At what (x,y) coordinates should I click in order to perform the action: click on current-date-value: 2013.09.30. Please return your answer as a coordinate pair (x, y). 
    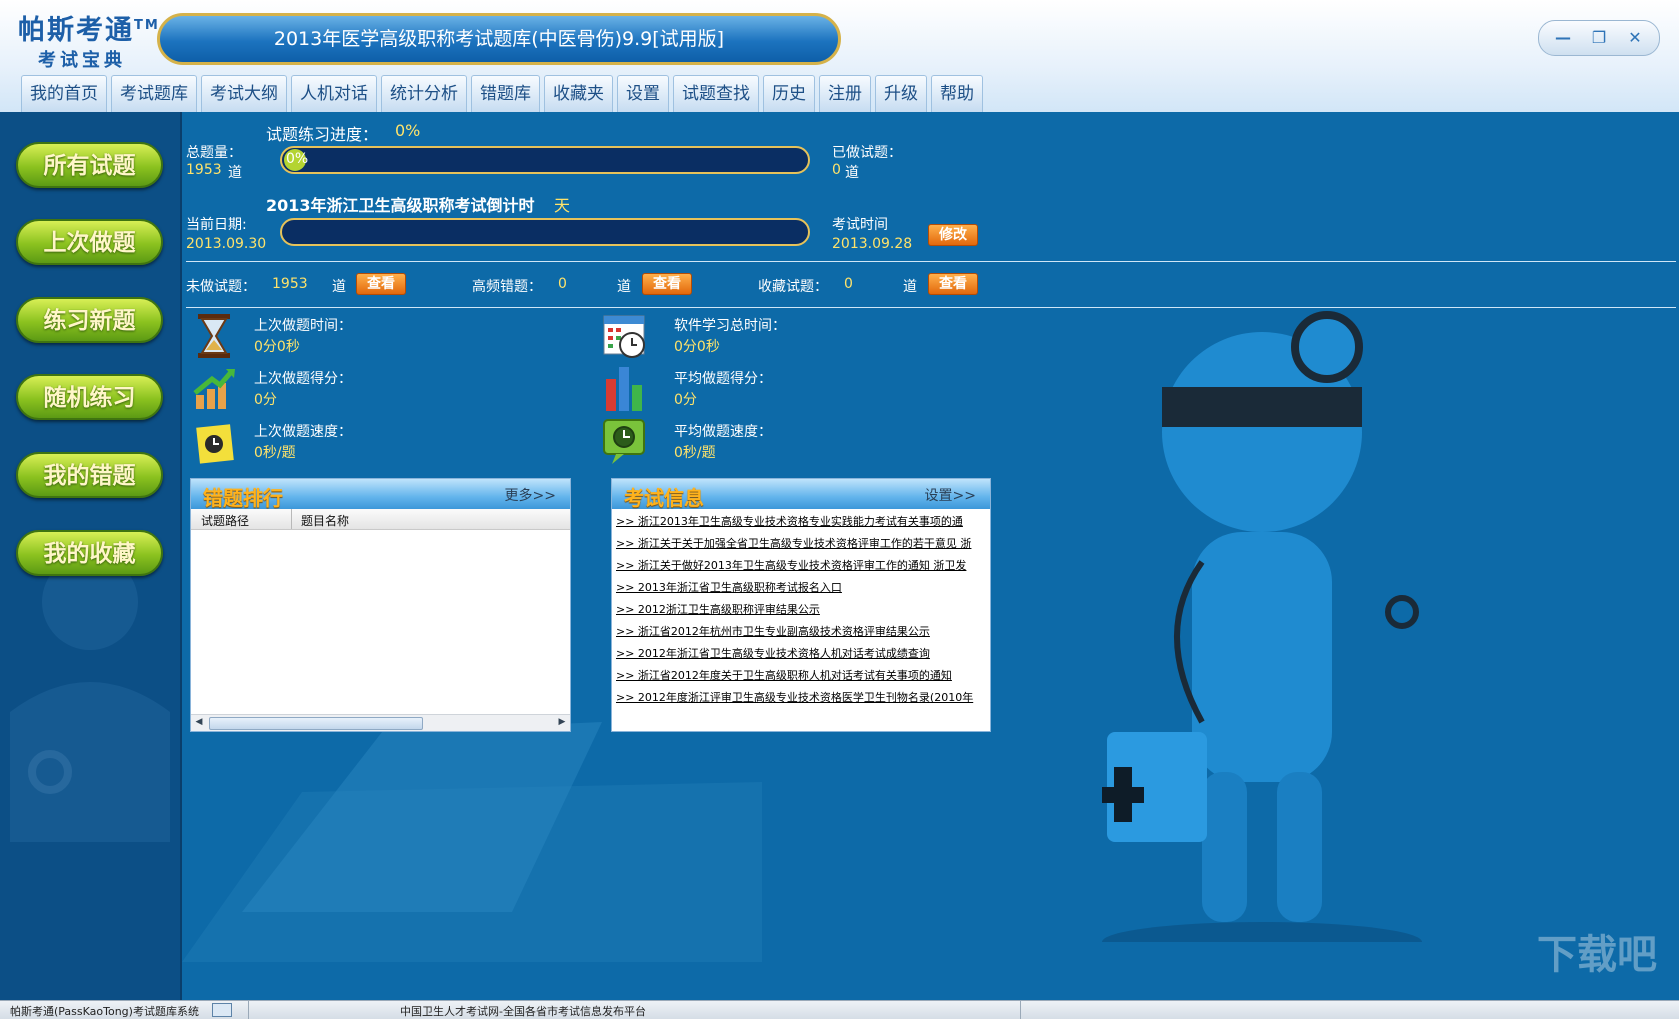
    Looking at the image, I should click on (226, 244).